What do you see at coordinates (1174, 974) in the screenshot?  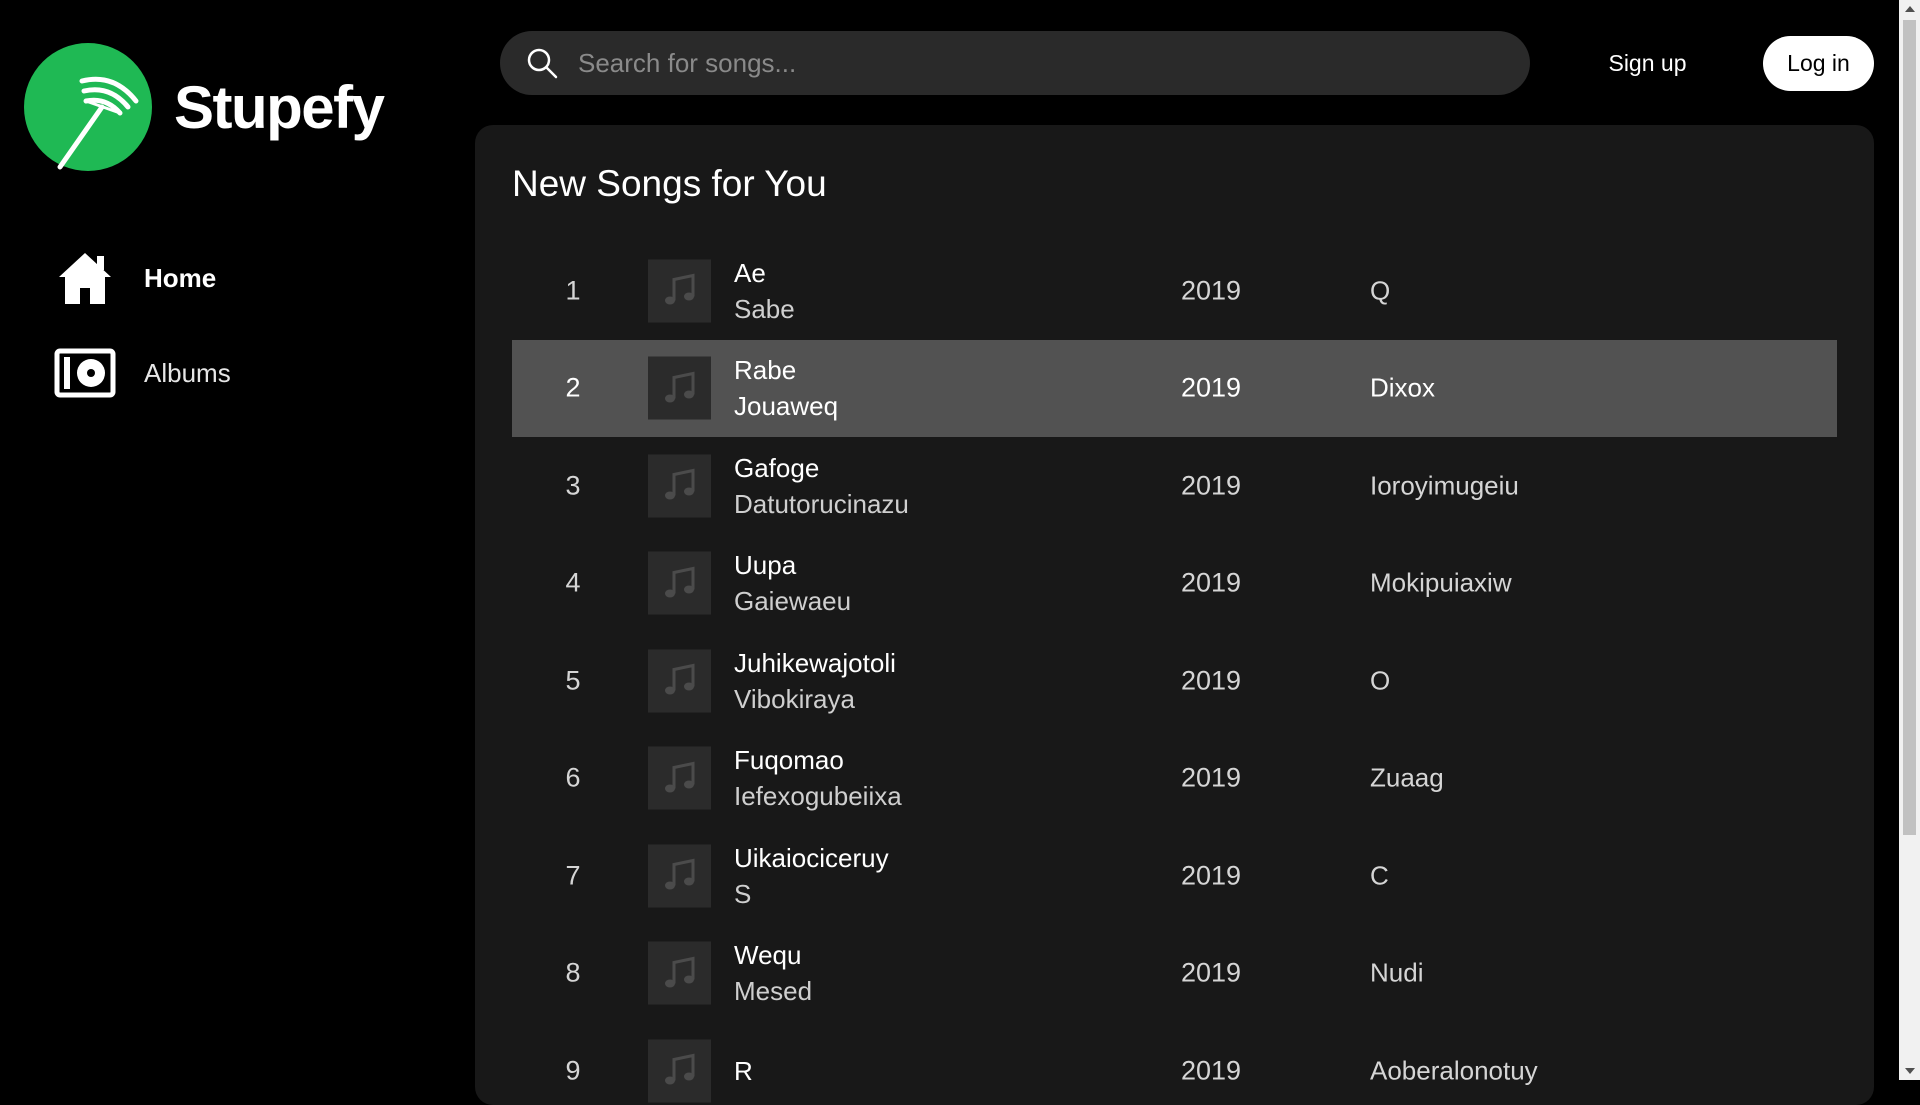 I see `song-row: 8 Wequ Mesed 2019 Nudi` at bounding box center [1174, 974].